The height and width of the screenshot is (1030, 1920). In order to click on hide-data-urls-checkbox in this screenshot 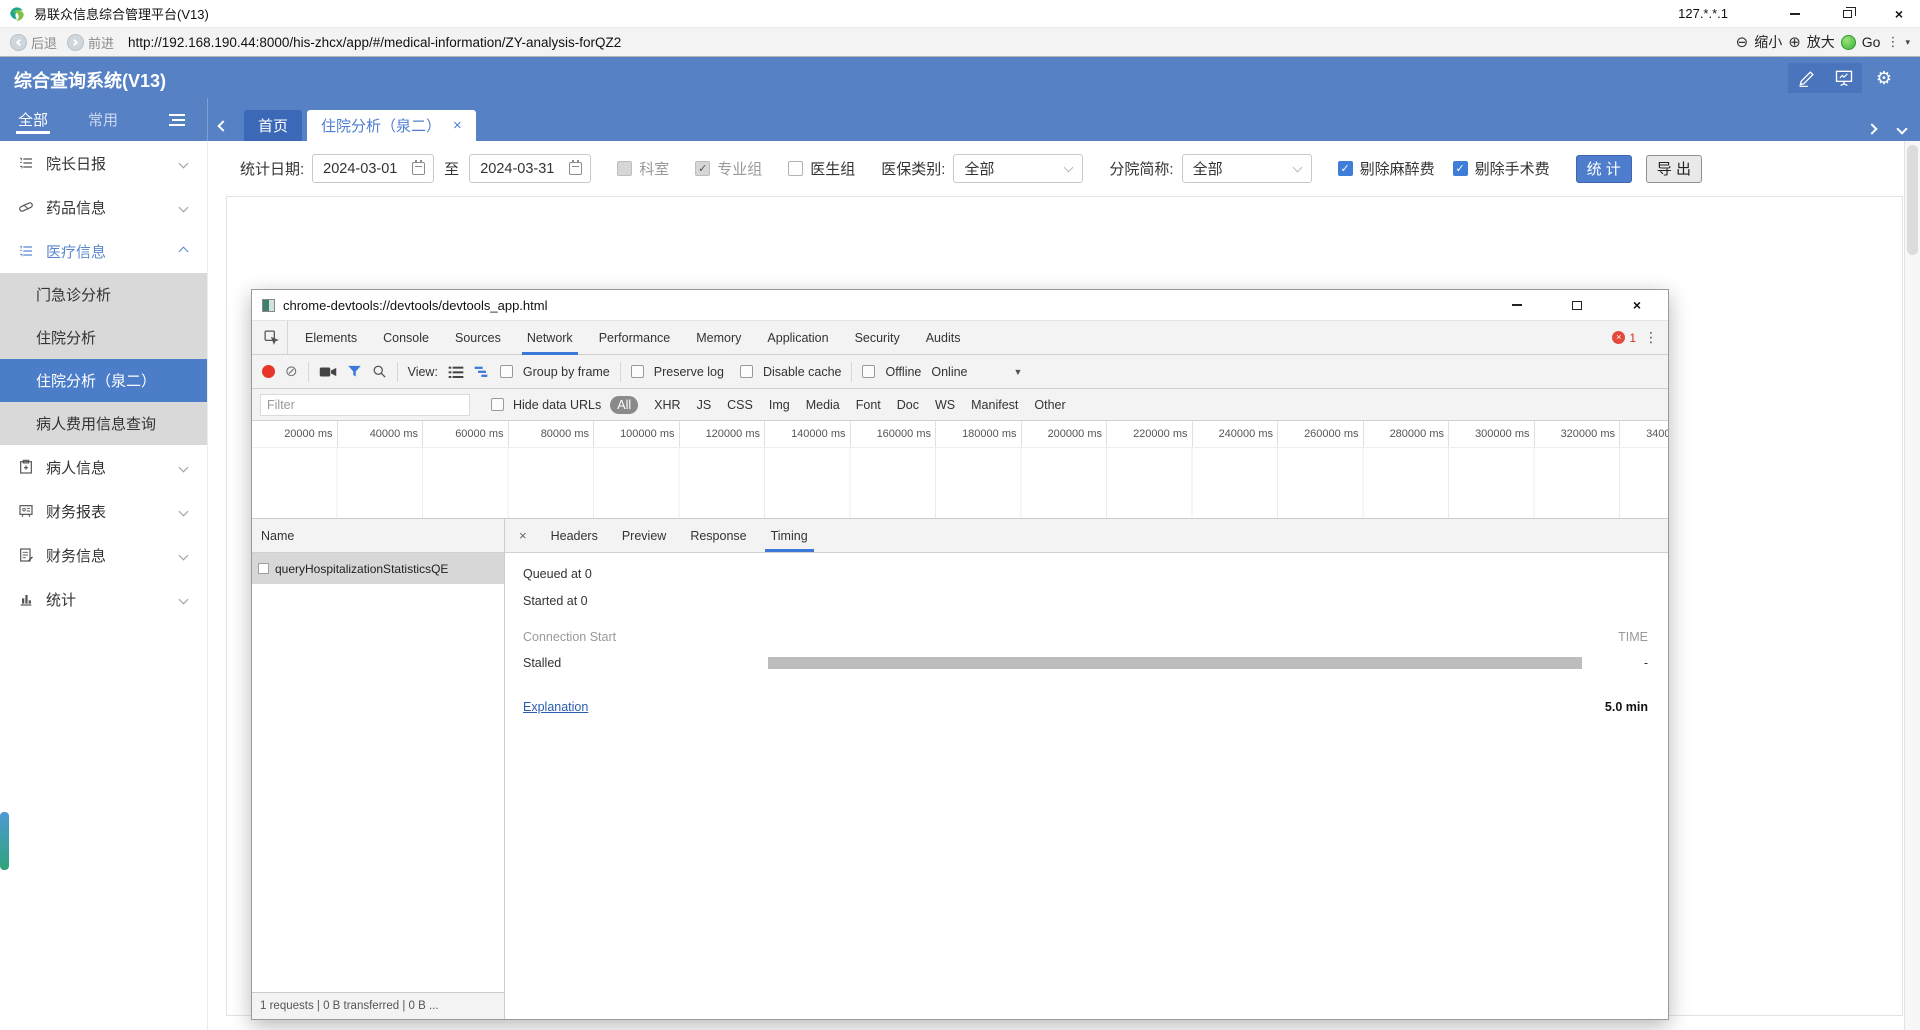, I will do `click(497, 404)`.